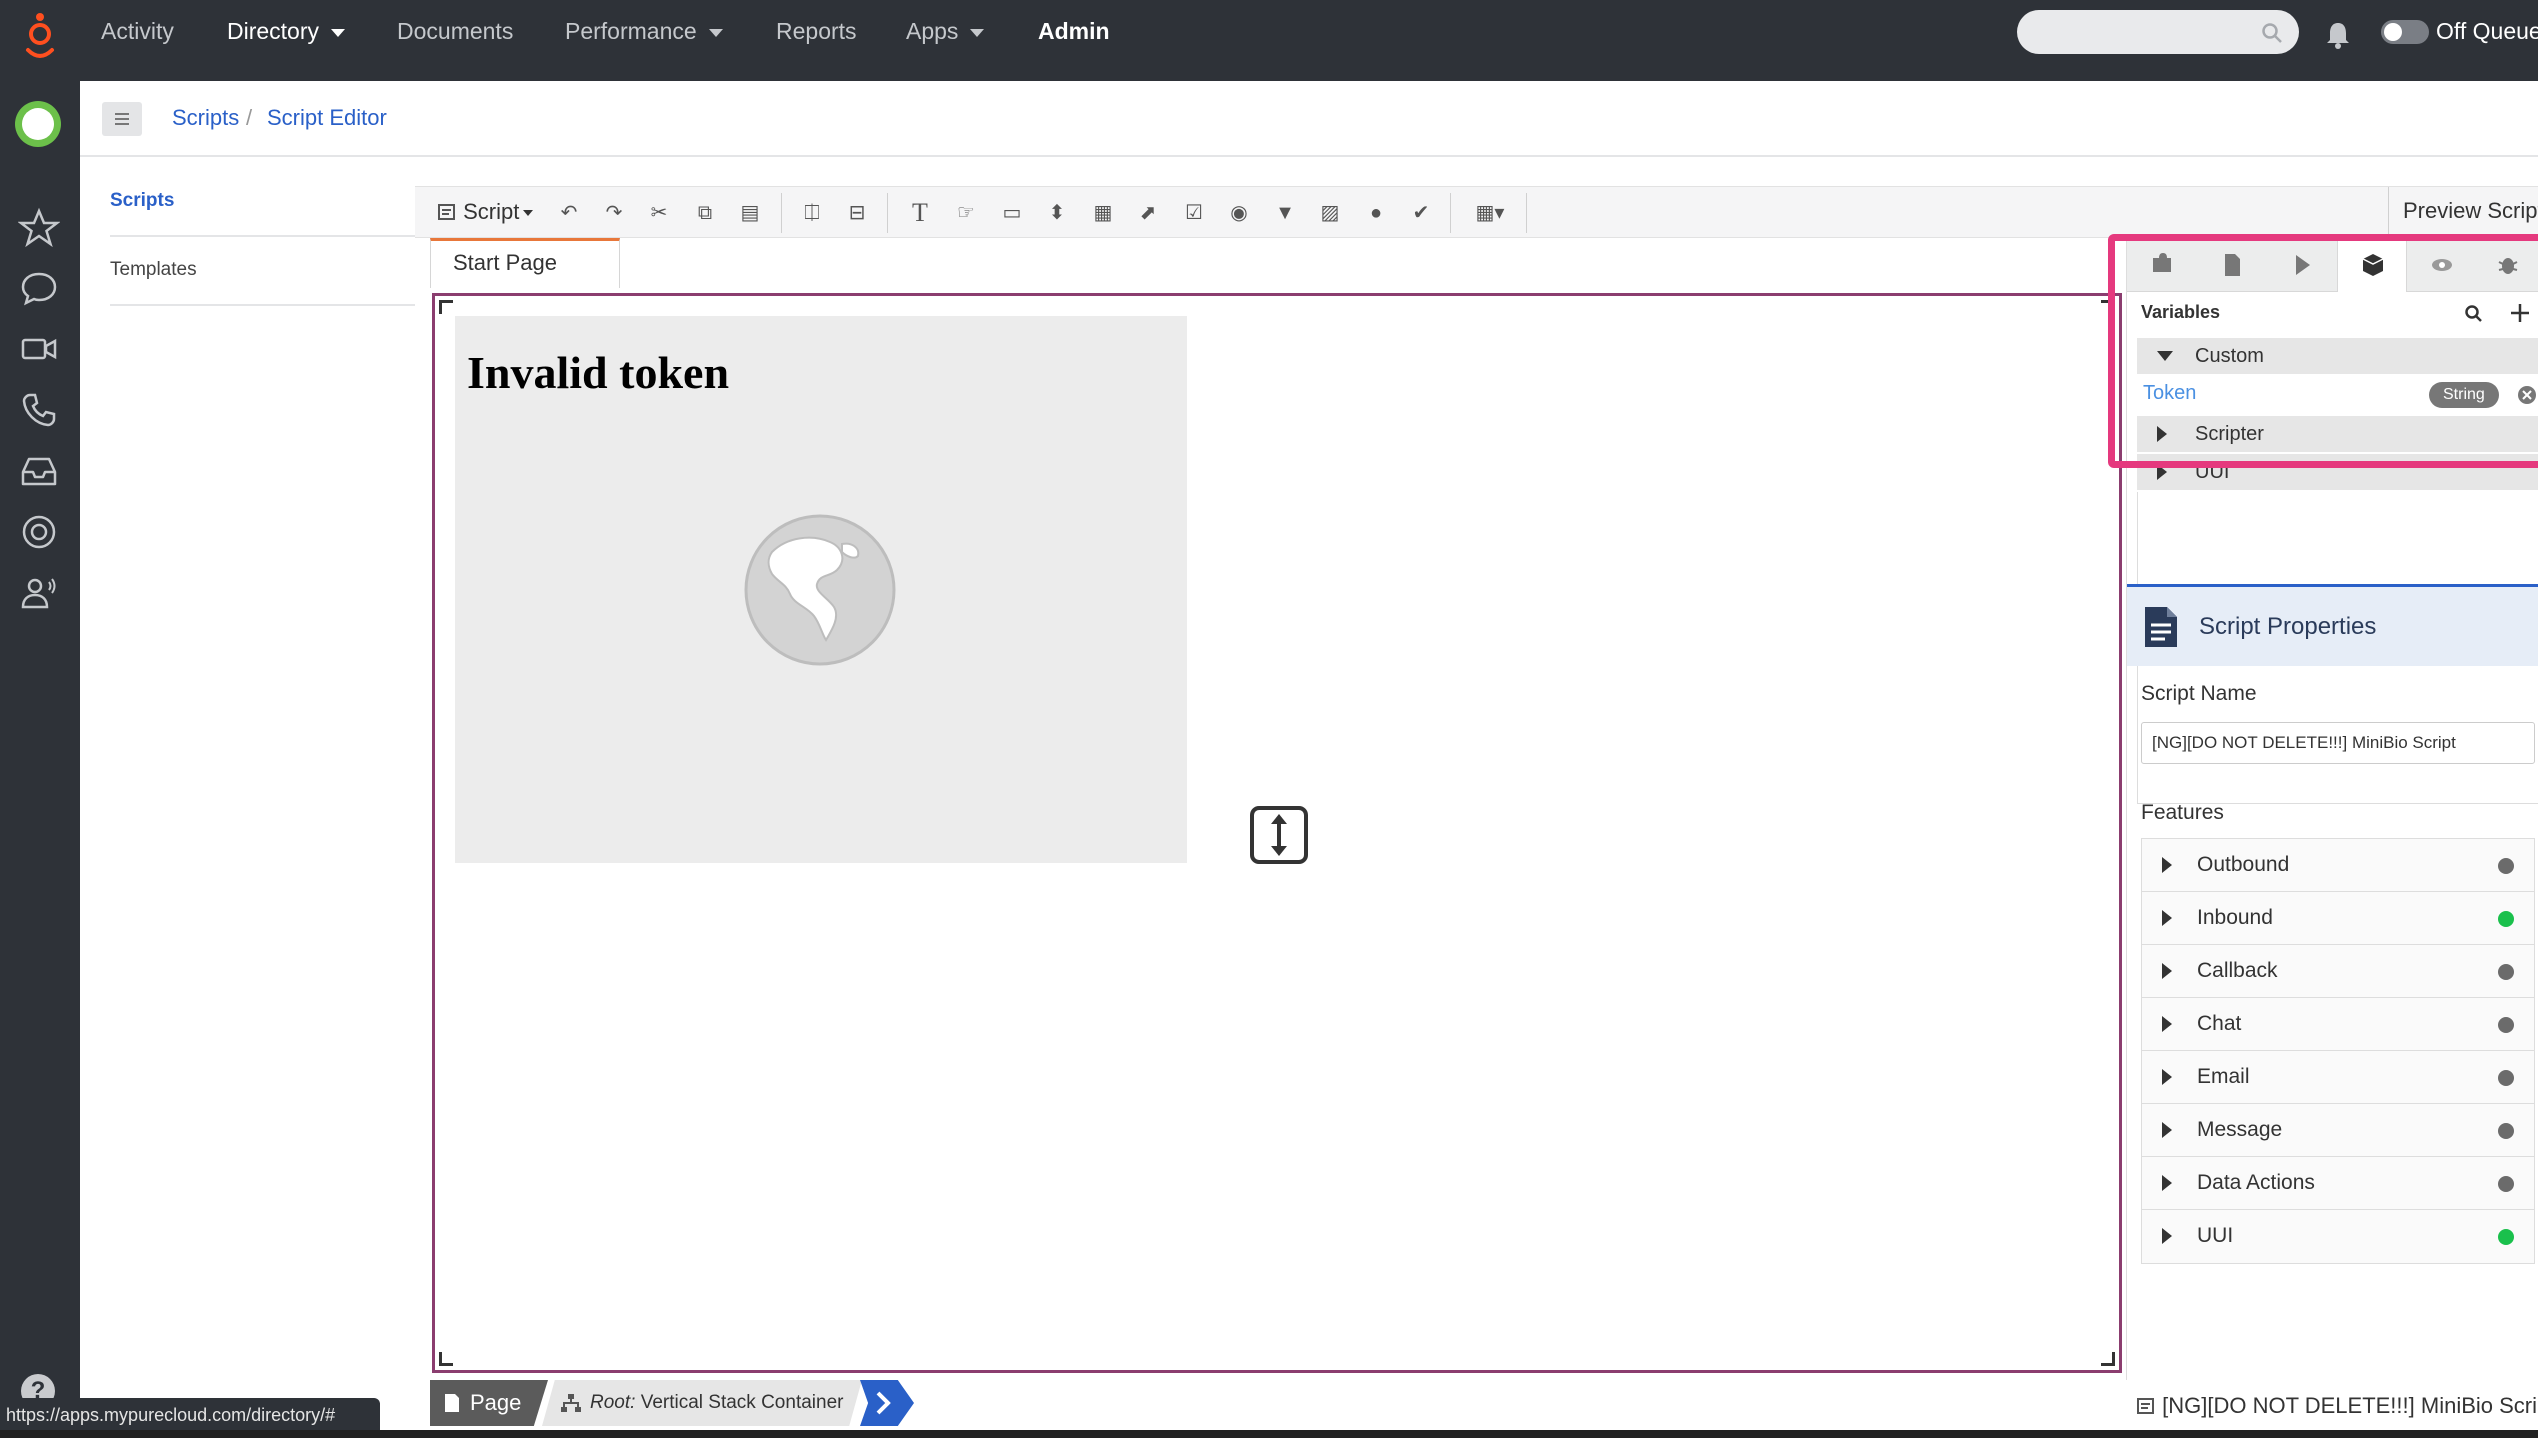 The image size is (2538, 1438). What do you see at coordinates (1012, 213) in the screenshot?
I see `textbox-icon: ▭` at bounding box center [1012, 213].